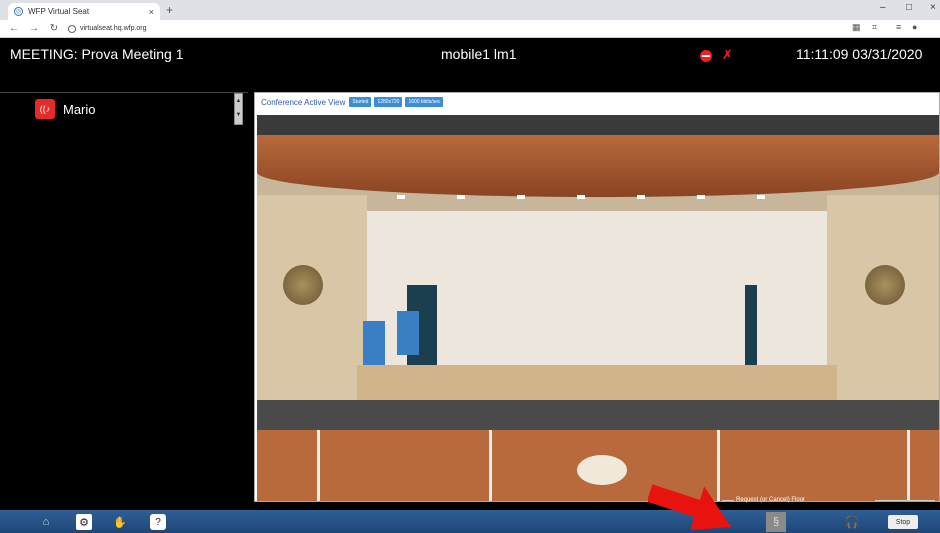 This screenshot has width=940, height=533. Describe the element at coordinates (120, 522) in the screenshot. I see `raise-hand-icon: ✋` at that location.